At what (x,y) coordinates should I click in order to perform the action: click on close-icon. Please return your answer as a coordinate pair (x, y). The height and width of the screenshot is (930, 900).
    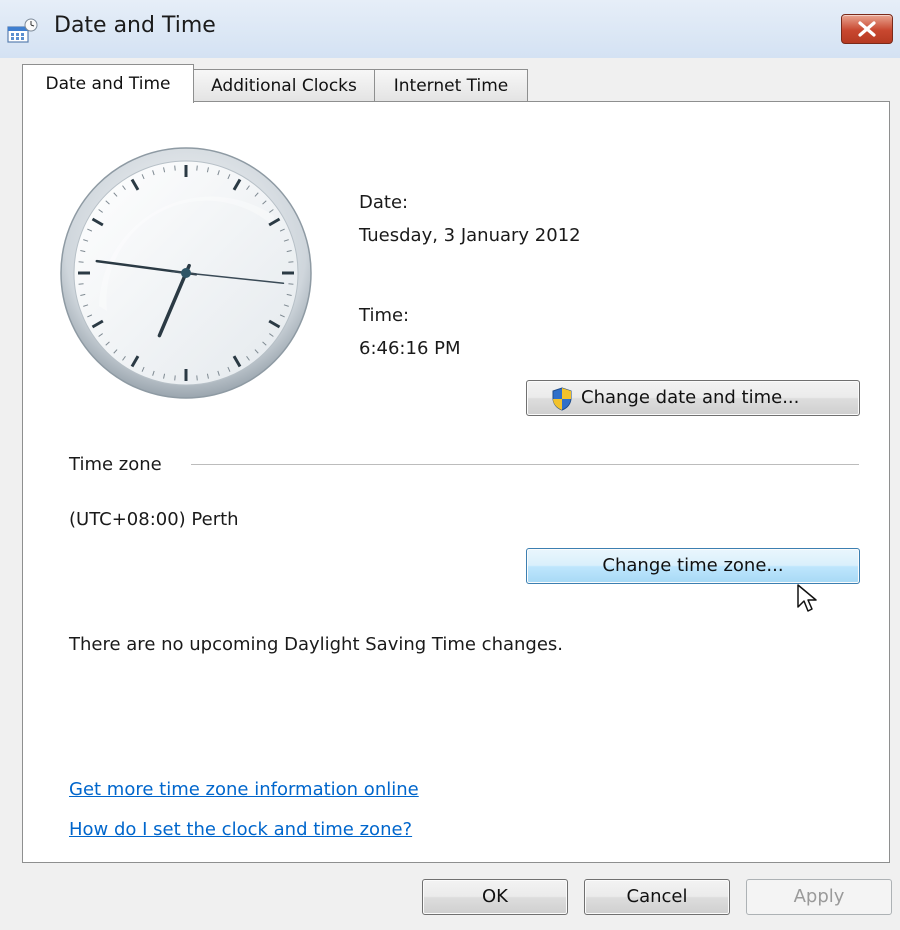
    Looking at the image, I should click on (867, 29).